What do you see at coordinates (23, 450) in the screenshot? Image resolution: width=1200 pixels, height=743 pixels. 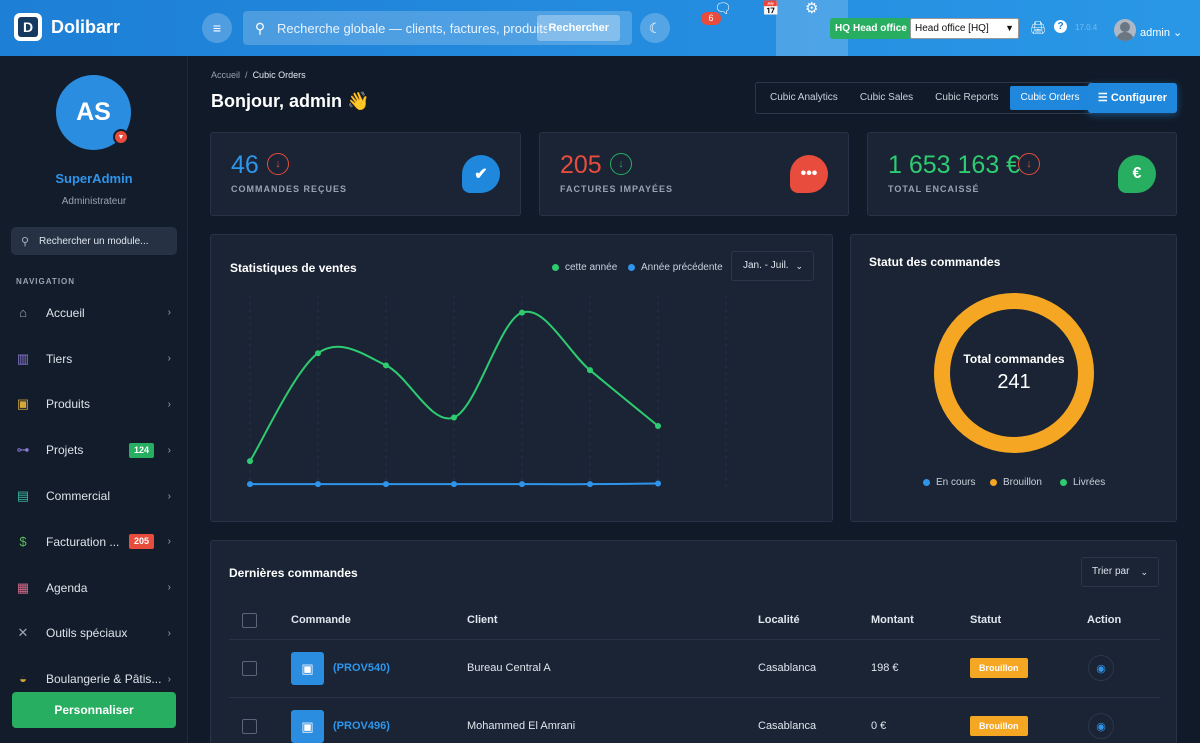 I see `sitemap-icon: ⊶` at bounding box center [23, 450].